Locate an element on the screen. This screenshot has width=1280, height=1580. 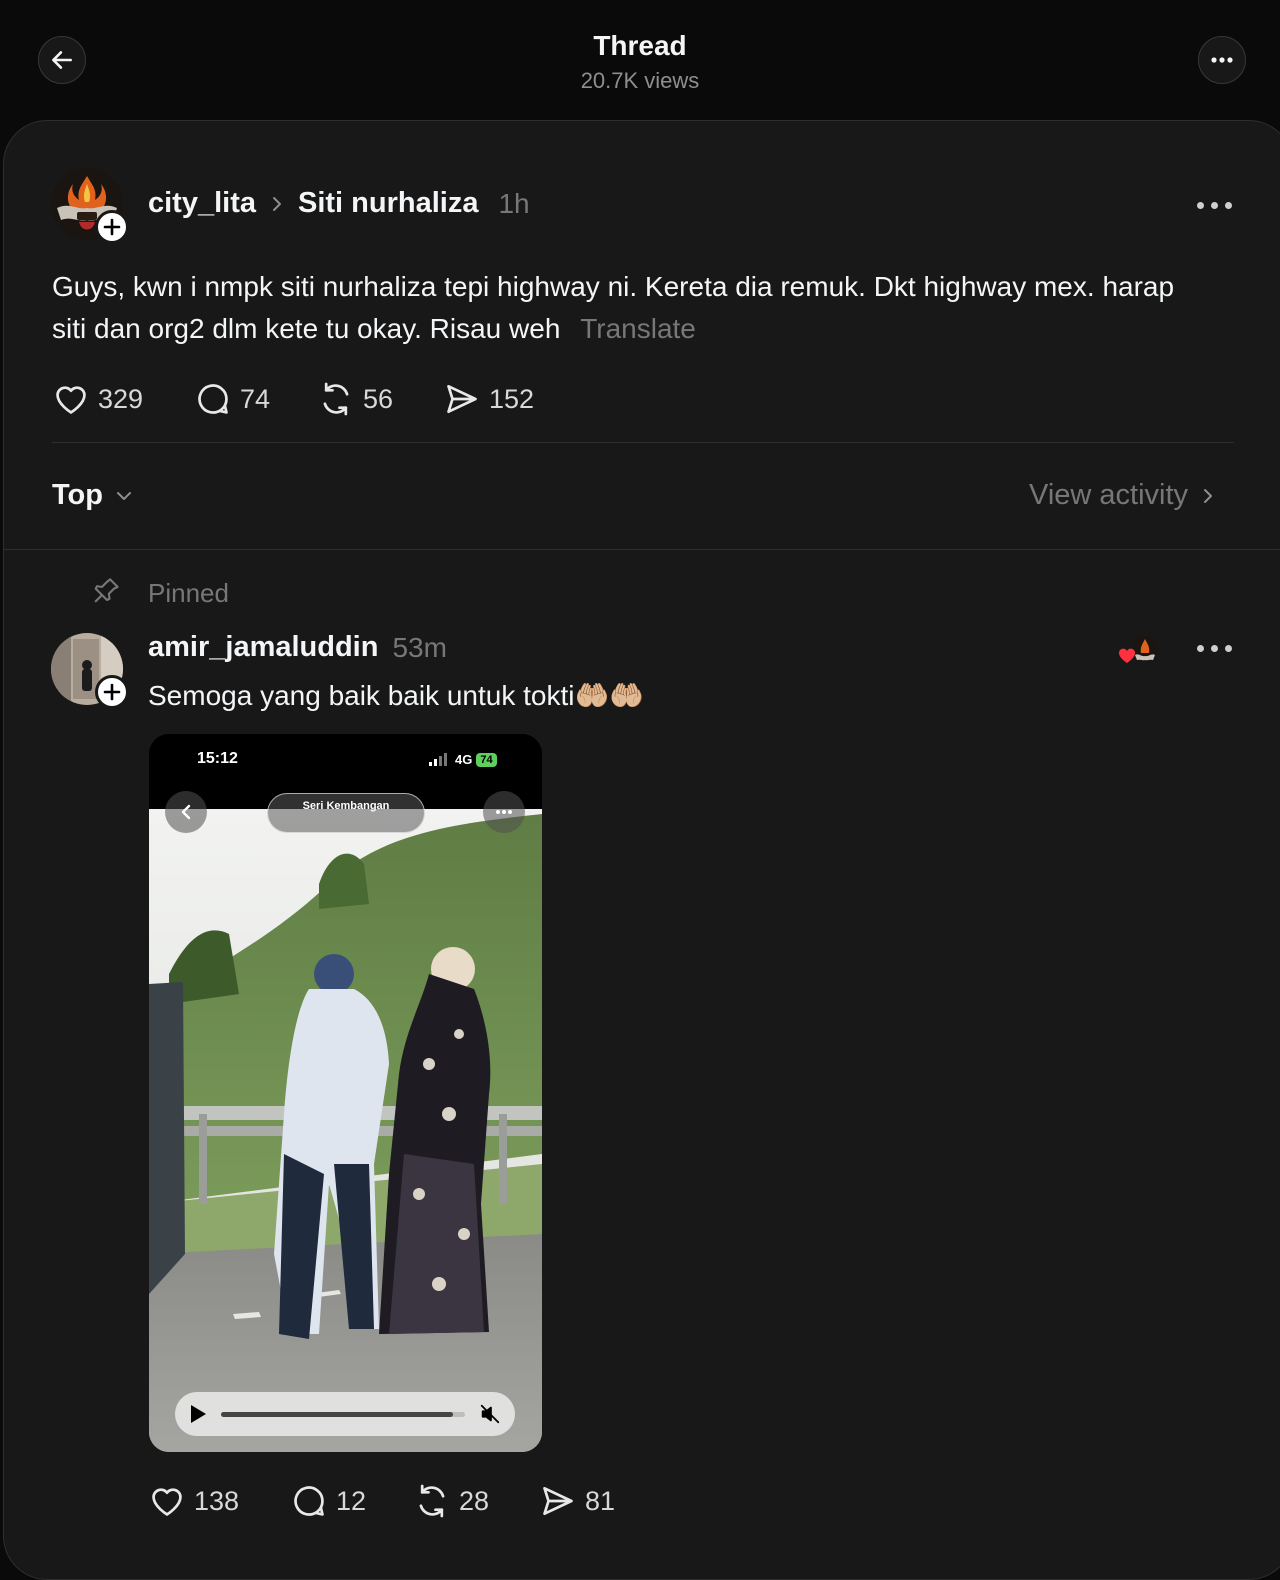
like-button: 329 is located at coordinates (97, 399).